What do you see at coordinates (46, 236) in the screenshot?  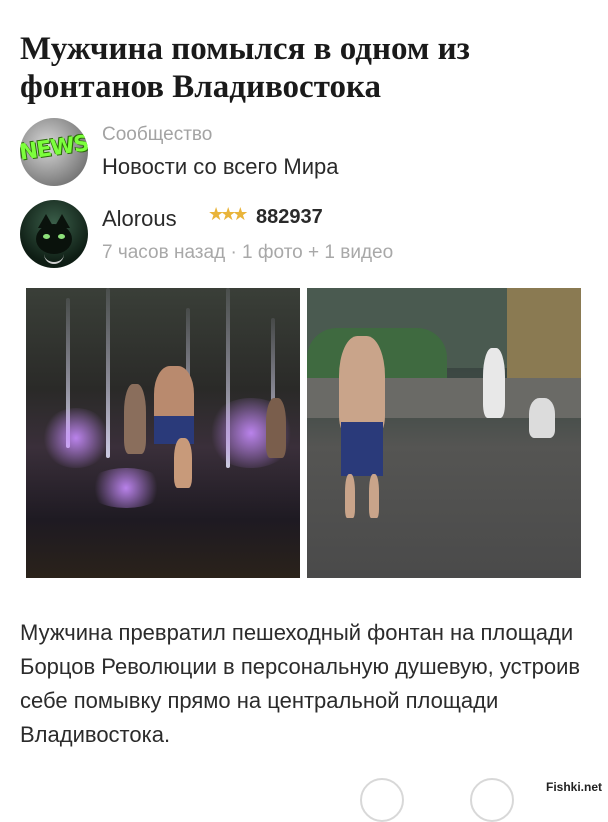 I see `cat-eye-left` at bounding box center [46, 236].